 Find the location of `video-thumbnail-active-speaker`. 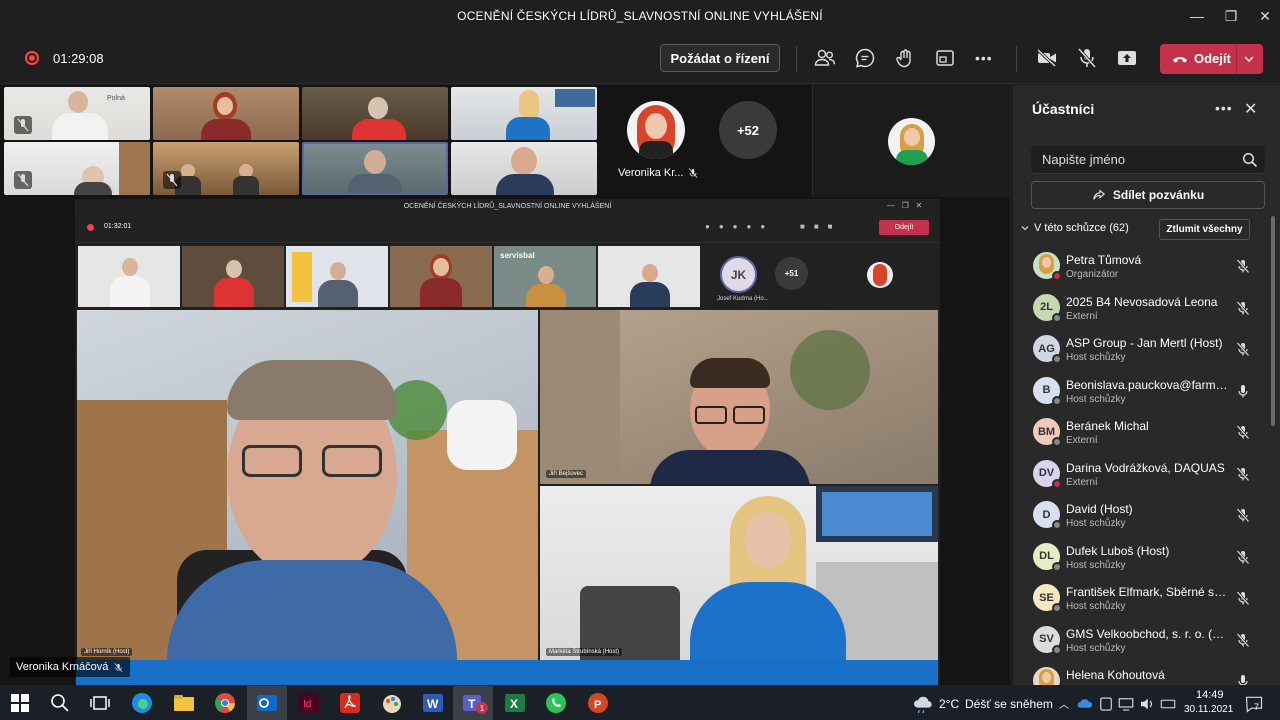

video-thumbnail-active-speaker is located at coordinates (375, 168).